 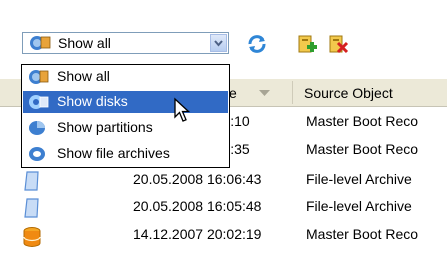 I want to click on refresh-icon, so click(x=257, y=44).